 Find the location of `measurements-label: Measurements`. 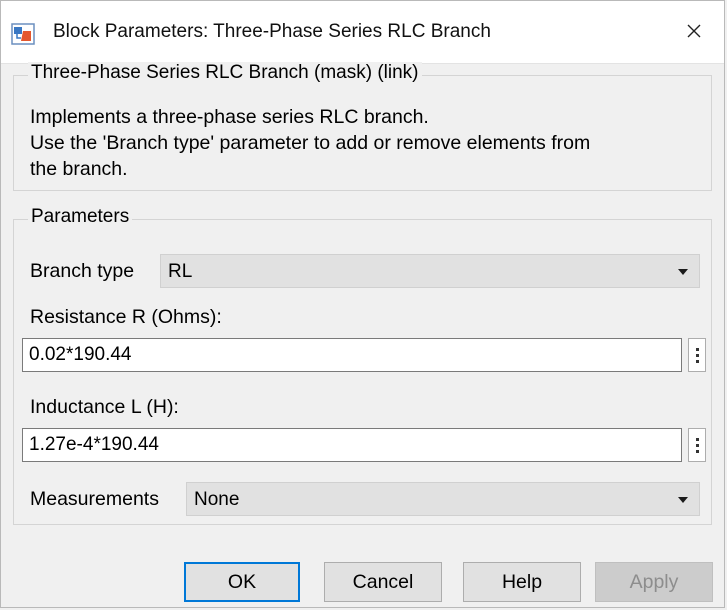

measurements-label: Measurements is located at coordinates (94, 499).